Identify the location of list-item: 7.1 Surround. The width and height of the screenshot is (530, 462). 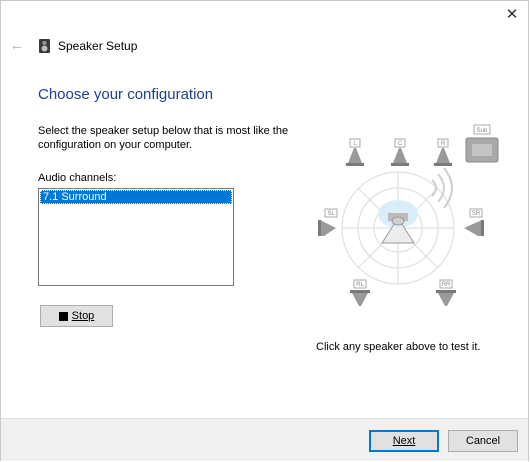
(136, 197).